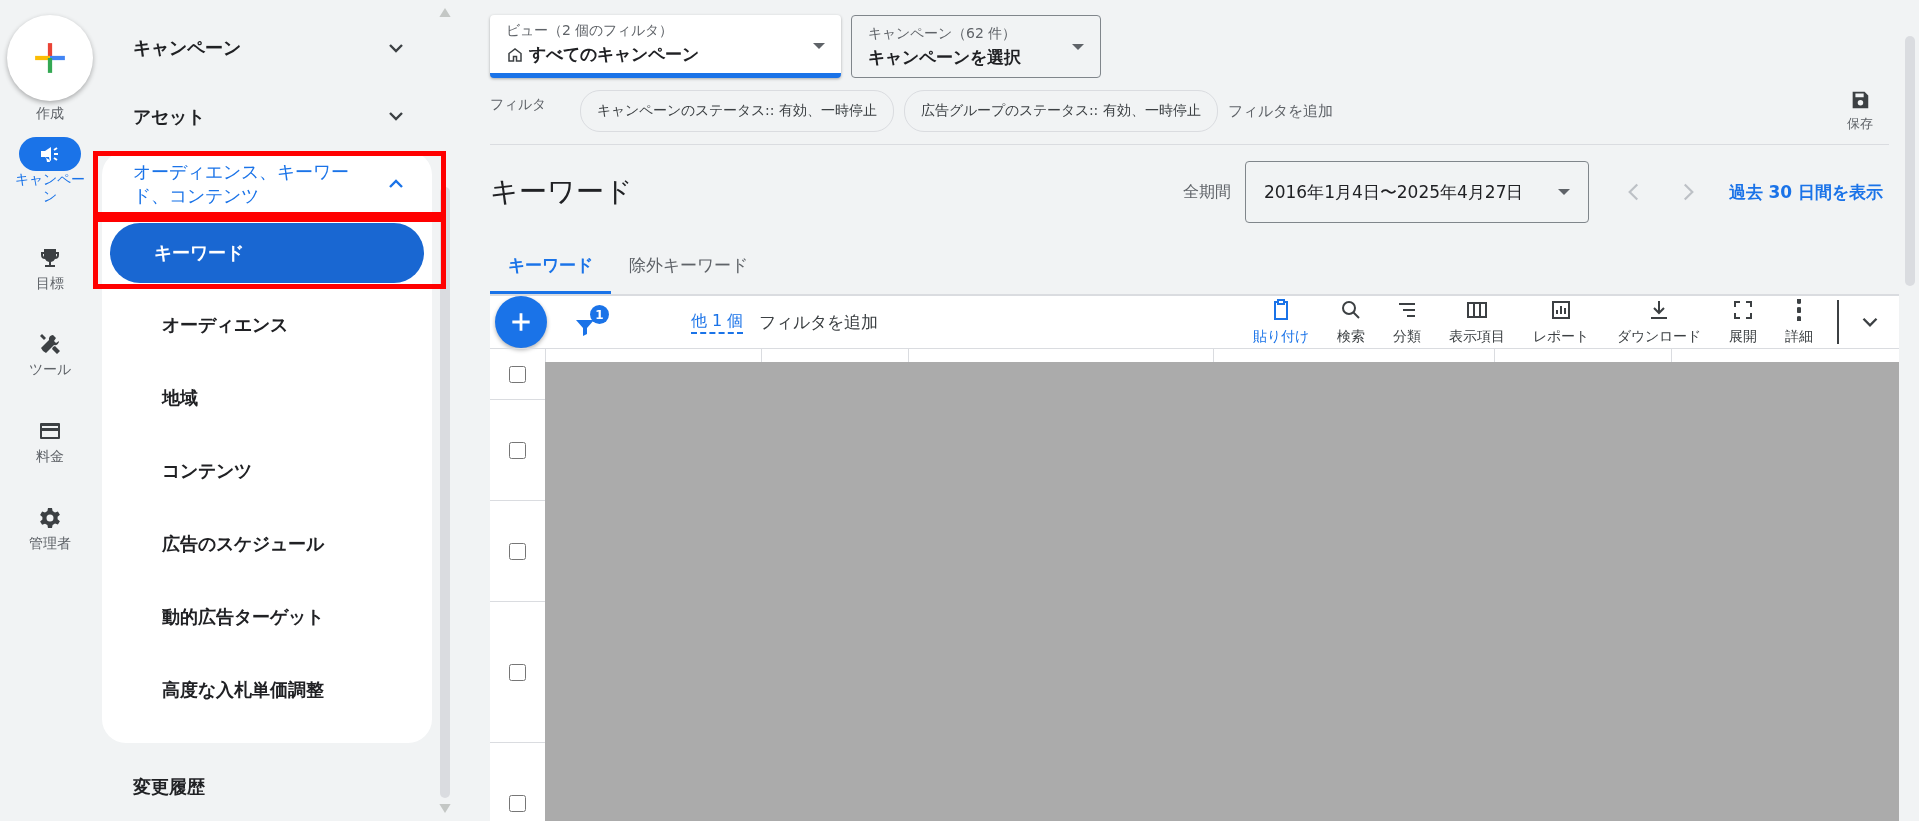 The image size is (1919, 821). What do you see at coordinates (1743, 310) in the screenshot?
I see `fullscreen-icon` at bounding box center [1743, 310].